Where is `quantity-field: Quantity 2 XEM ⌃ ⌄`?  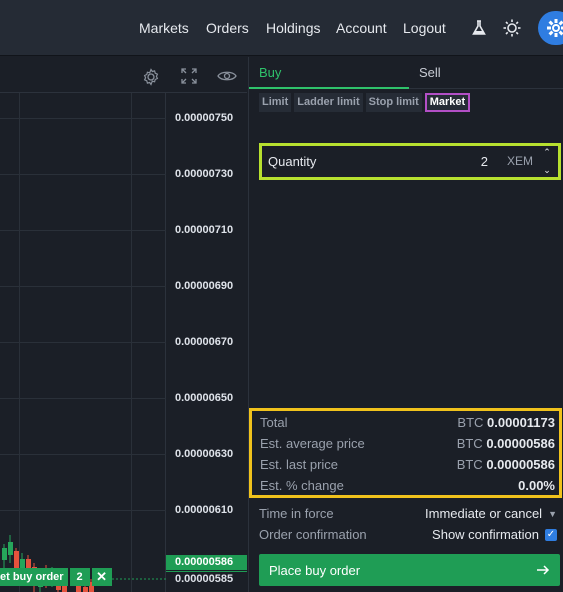 quantity-field: Quantity 2 XEM ⌃ ⌄ is located at coordinates (410, 161).